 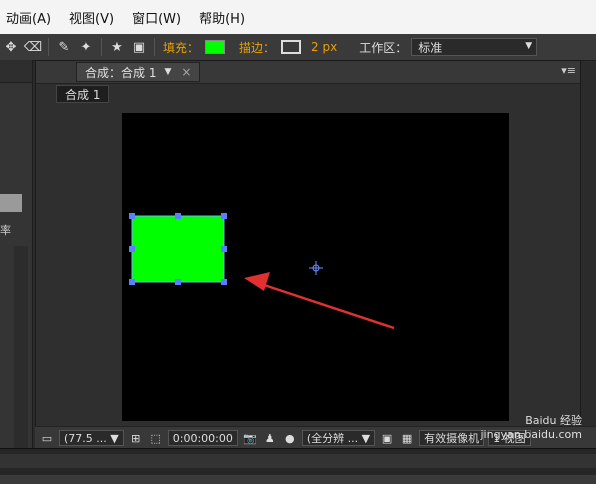 I want to click on watermark-brand: Baidu 经验, so click(x=553, y=420).